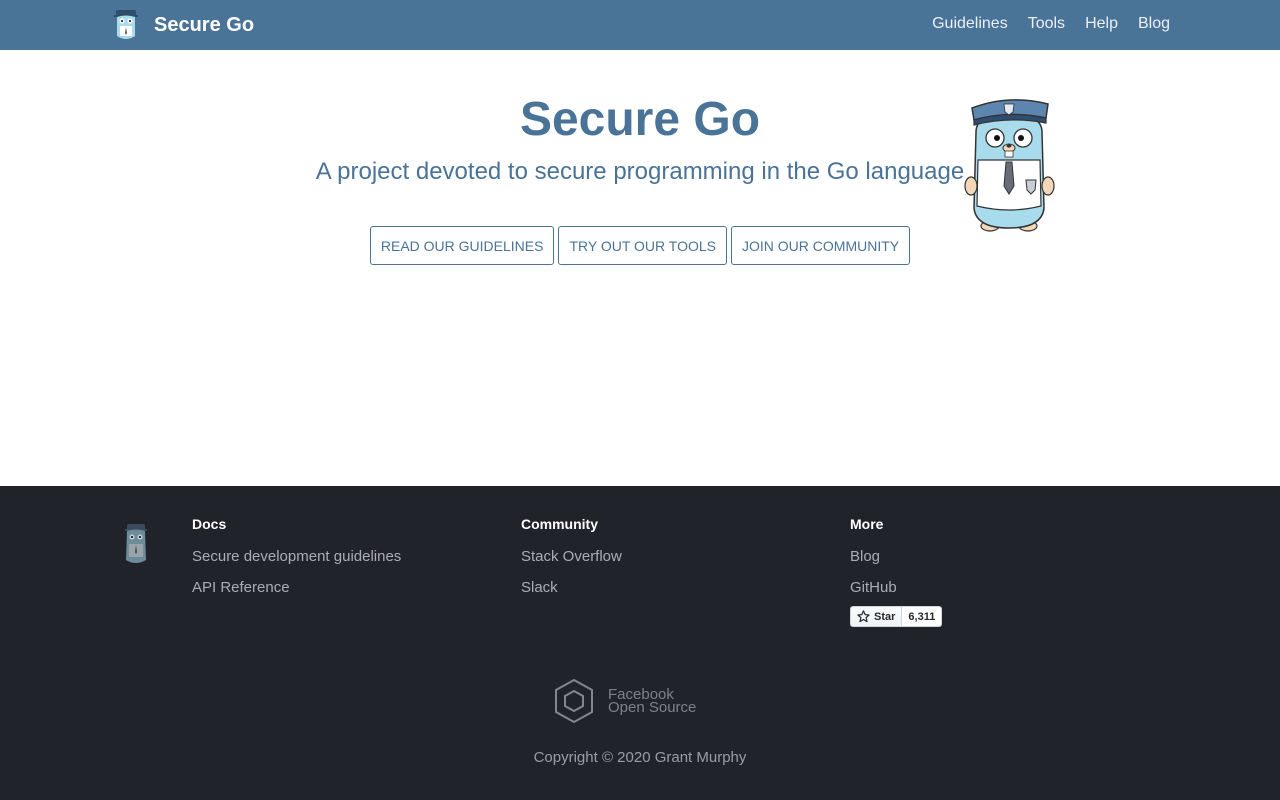 The height and width of the screenshot is (800, 1280). I want to click on github-star-count: 6,311, so click(922, 616).